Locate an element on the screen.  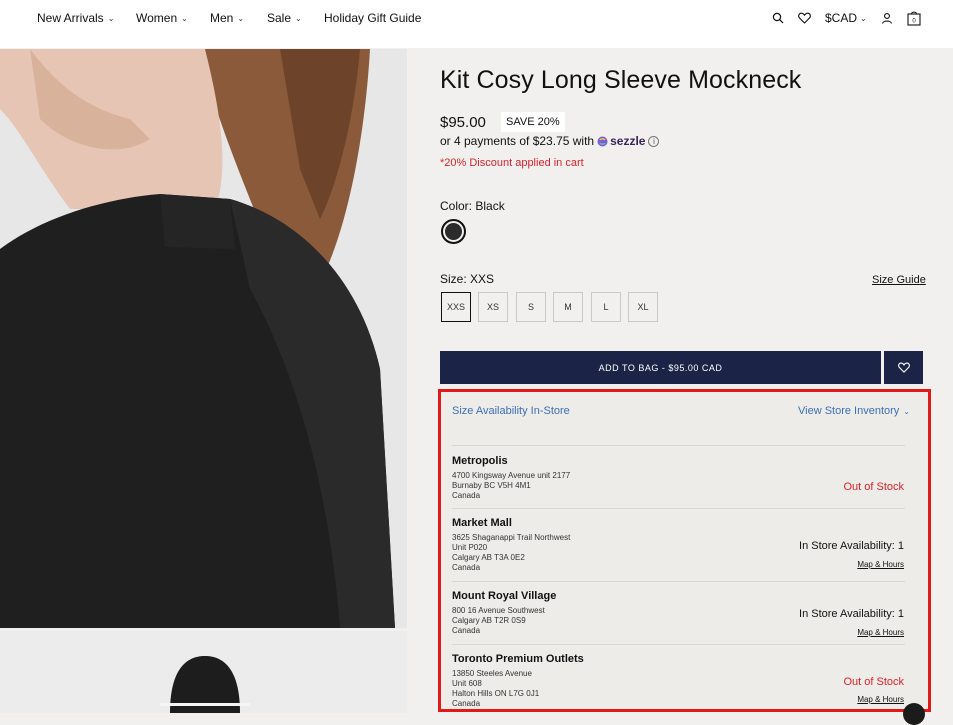
heart-icon is located at coordinates (903, 367).